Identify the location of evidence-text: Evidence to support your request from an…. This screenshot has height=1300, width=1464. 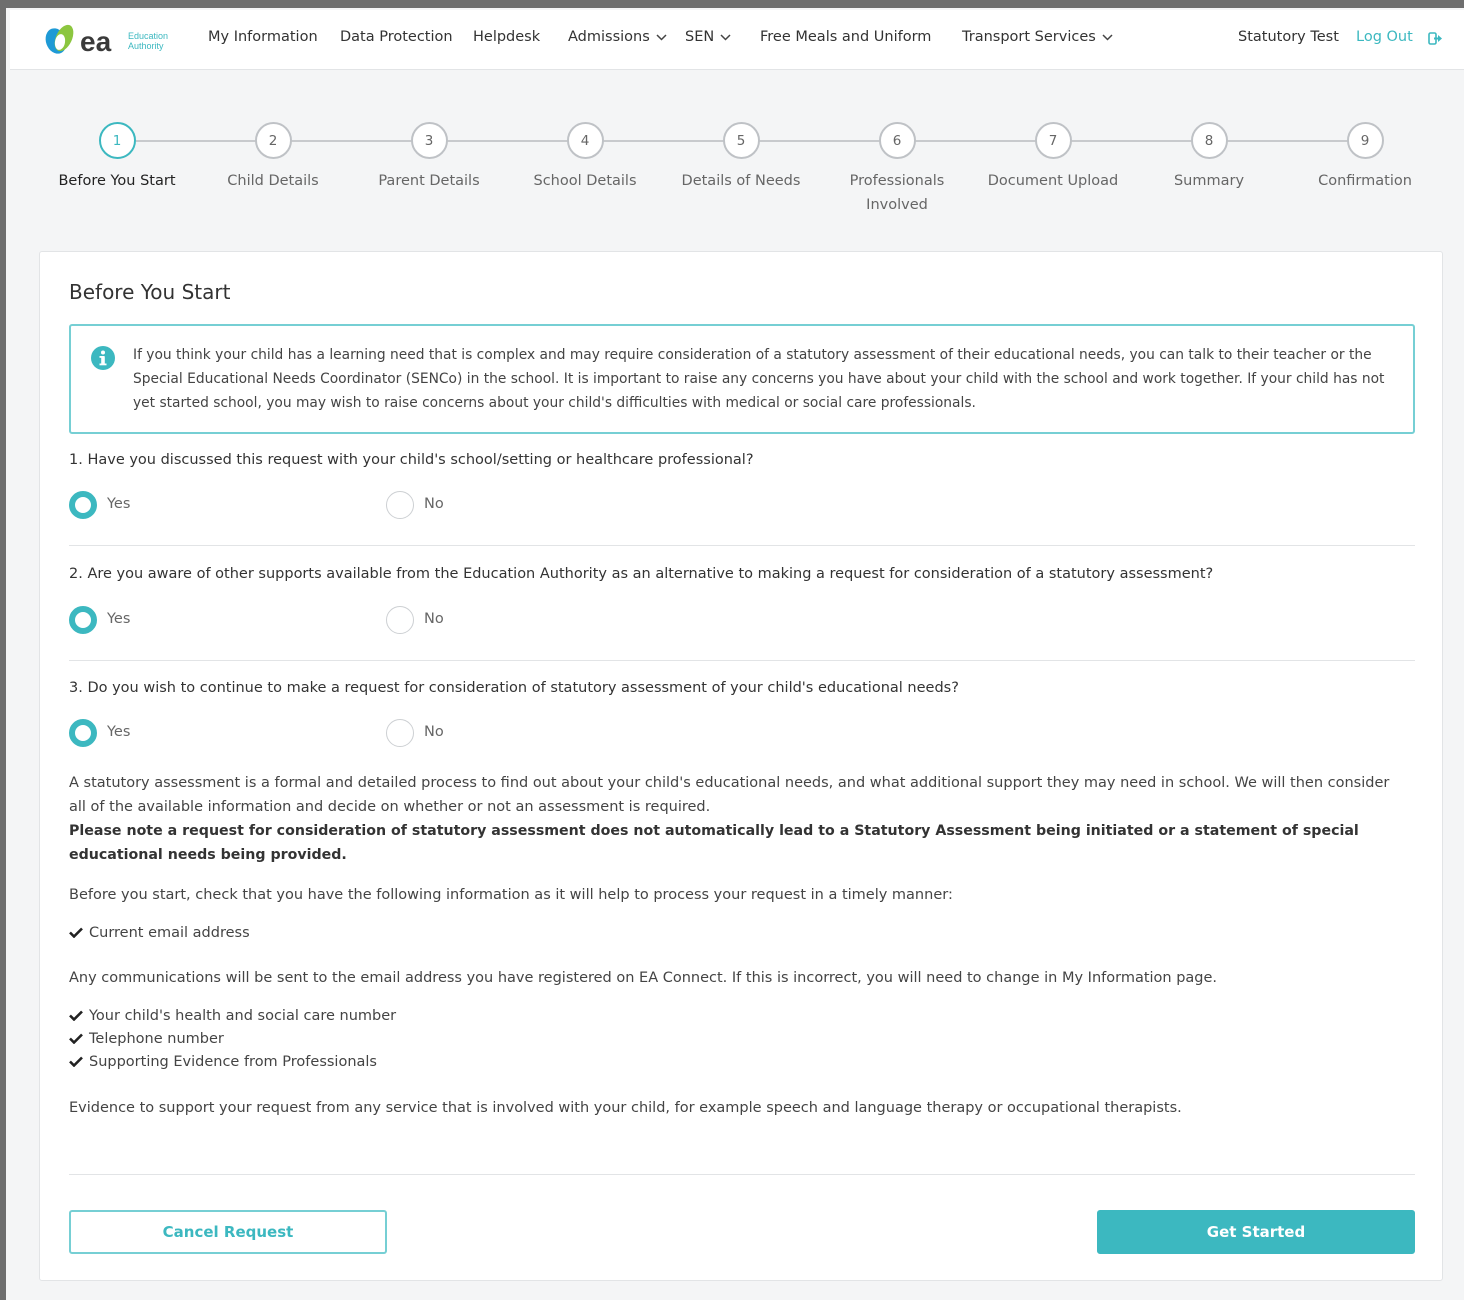
(625, 1108).